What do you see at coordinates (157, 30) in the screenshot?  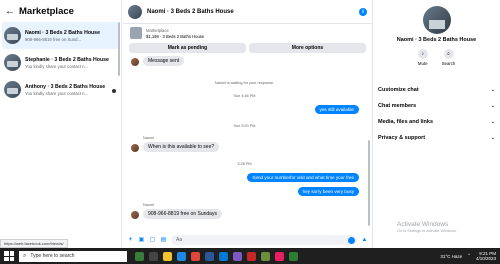 I see `listing-category: Marketplace` at bounding box center [157, 30].